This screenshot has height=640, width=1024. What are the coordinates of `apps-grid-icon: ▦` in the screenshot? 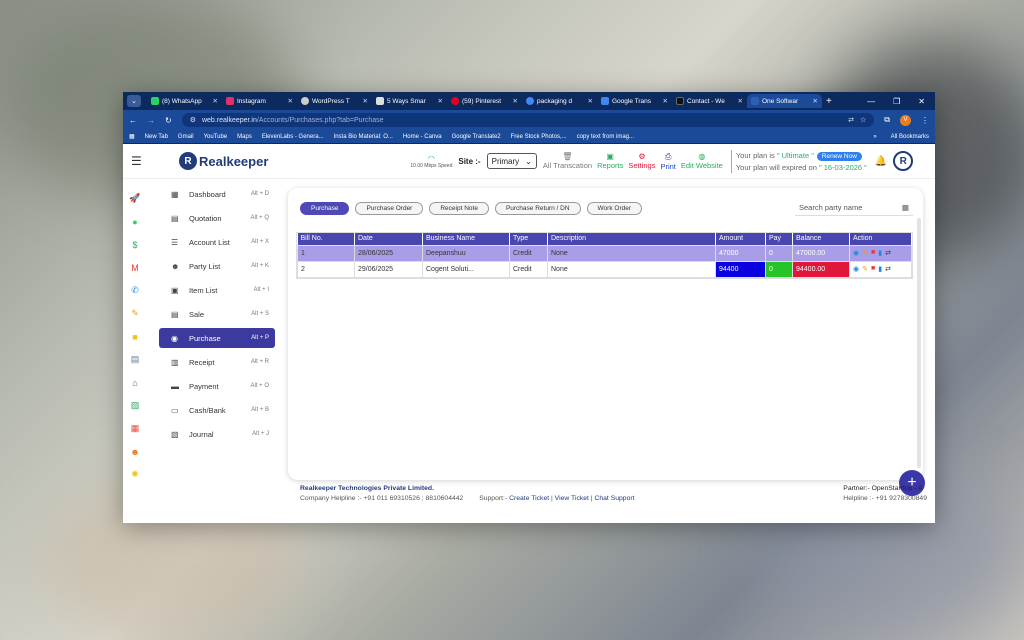 It's located at (132, 136).